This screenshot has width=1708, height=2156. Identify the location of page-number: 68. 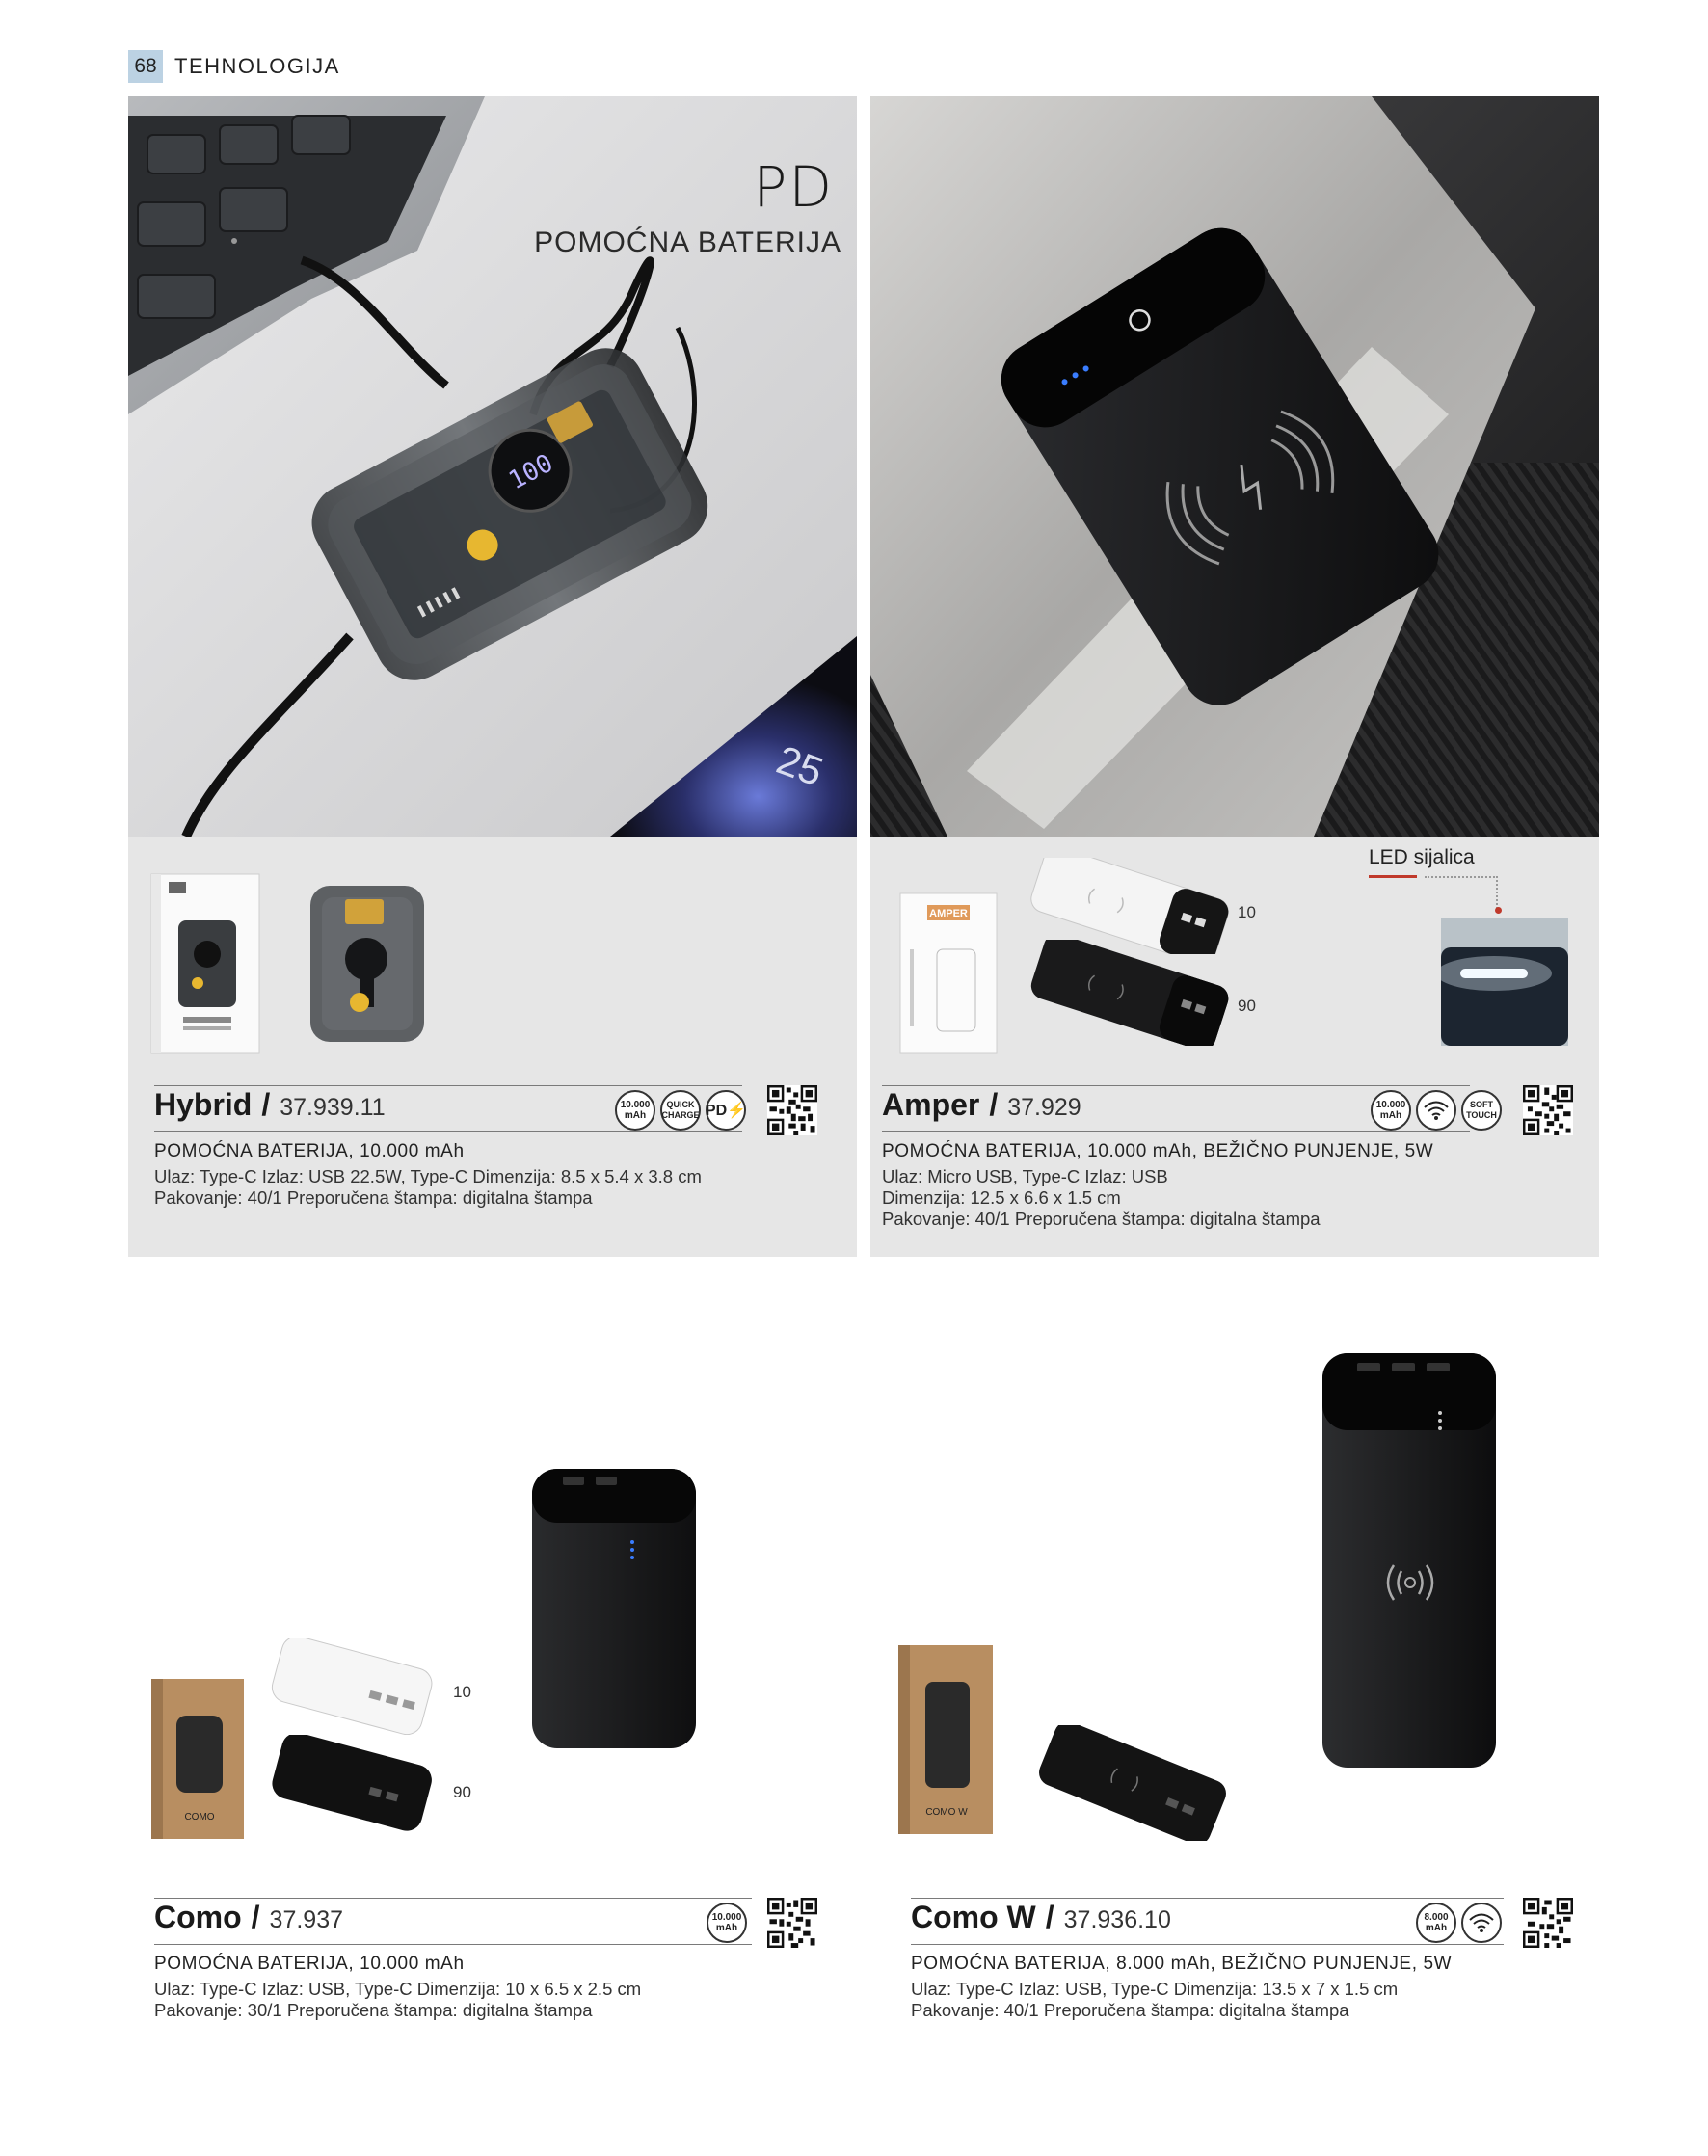
(145, 66).